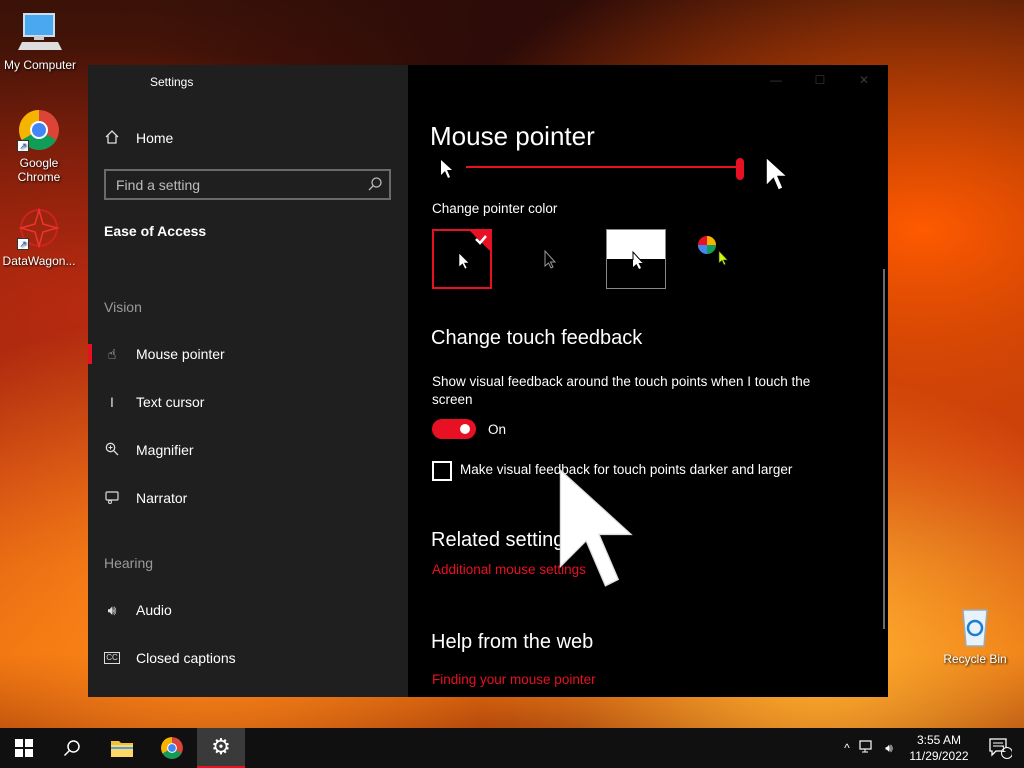 This screenshot has width=1024, height=768. What do you see at coordinates (512, 748) in the screenshot?
I see `taskbar: ⚙ ^ 🔊︎ 3:55 AM 11/29/2022 1` at bounding box center [512, 748].